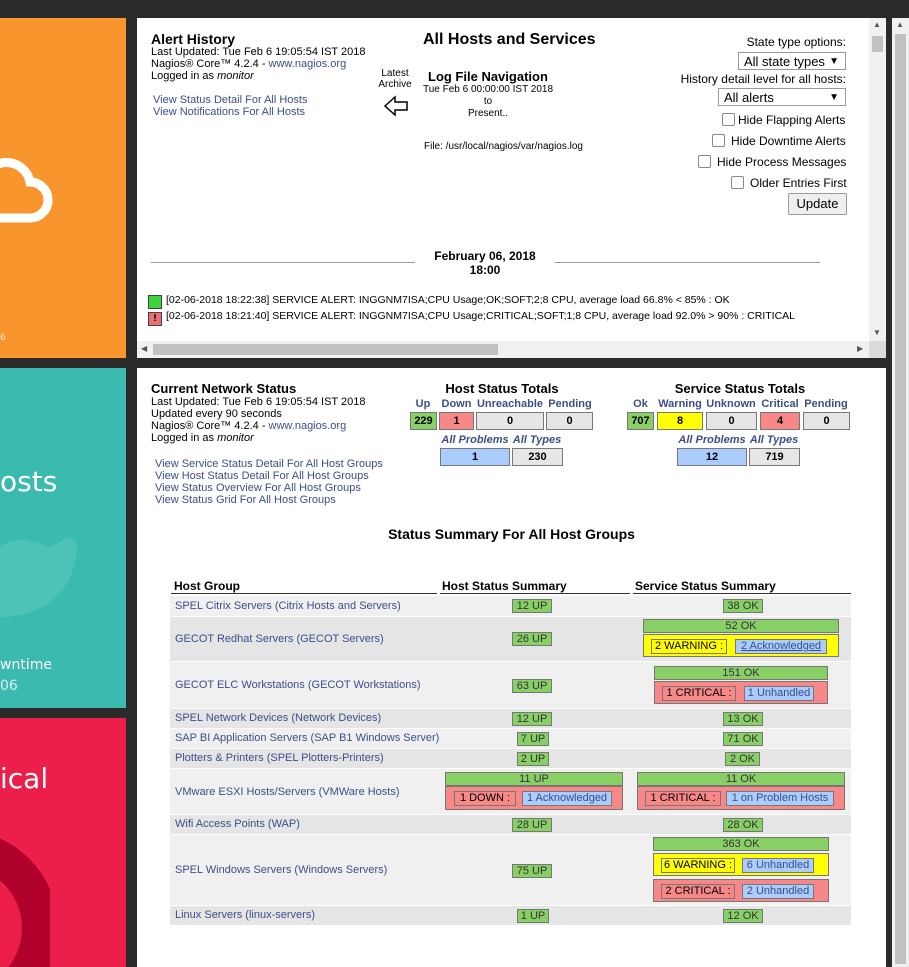 This screenshot has height=967, width=909. What do you see at coordinates (279, 639) in the screenshot?
I see `host-group-link: GECOT Redhat Servers (GECOT Servers)` at bounding box center [279, 639].